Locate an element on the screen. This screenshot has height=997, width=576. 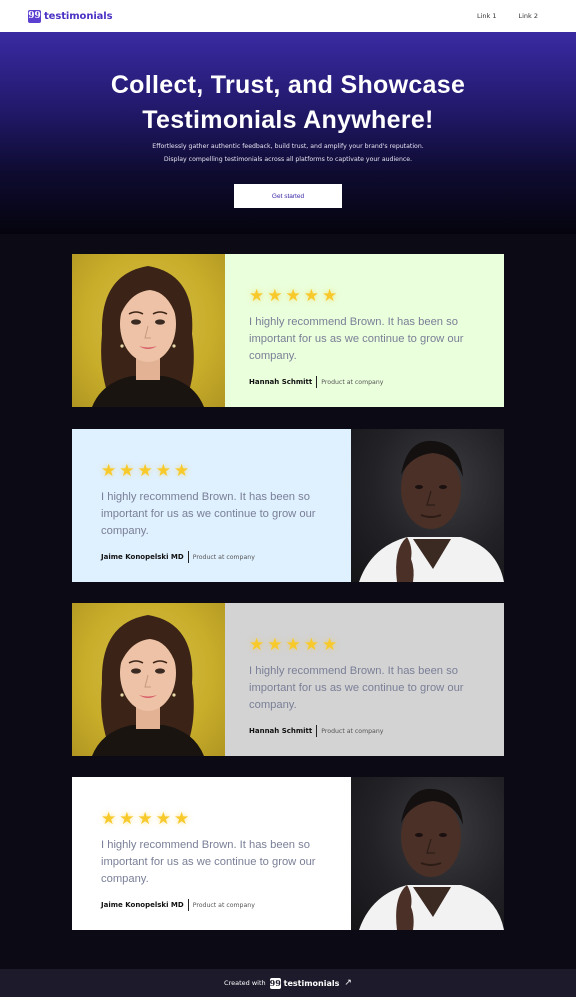
footer-credit: Created with is located at coordinates (245, 983).